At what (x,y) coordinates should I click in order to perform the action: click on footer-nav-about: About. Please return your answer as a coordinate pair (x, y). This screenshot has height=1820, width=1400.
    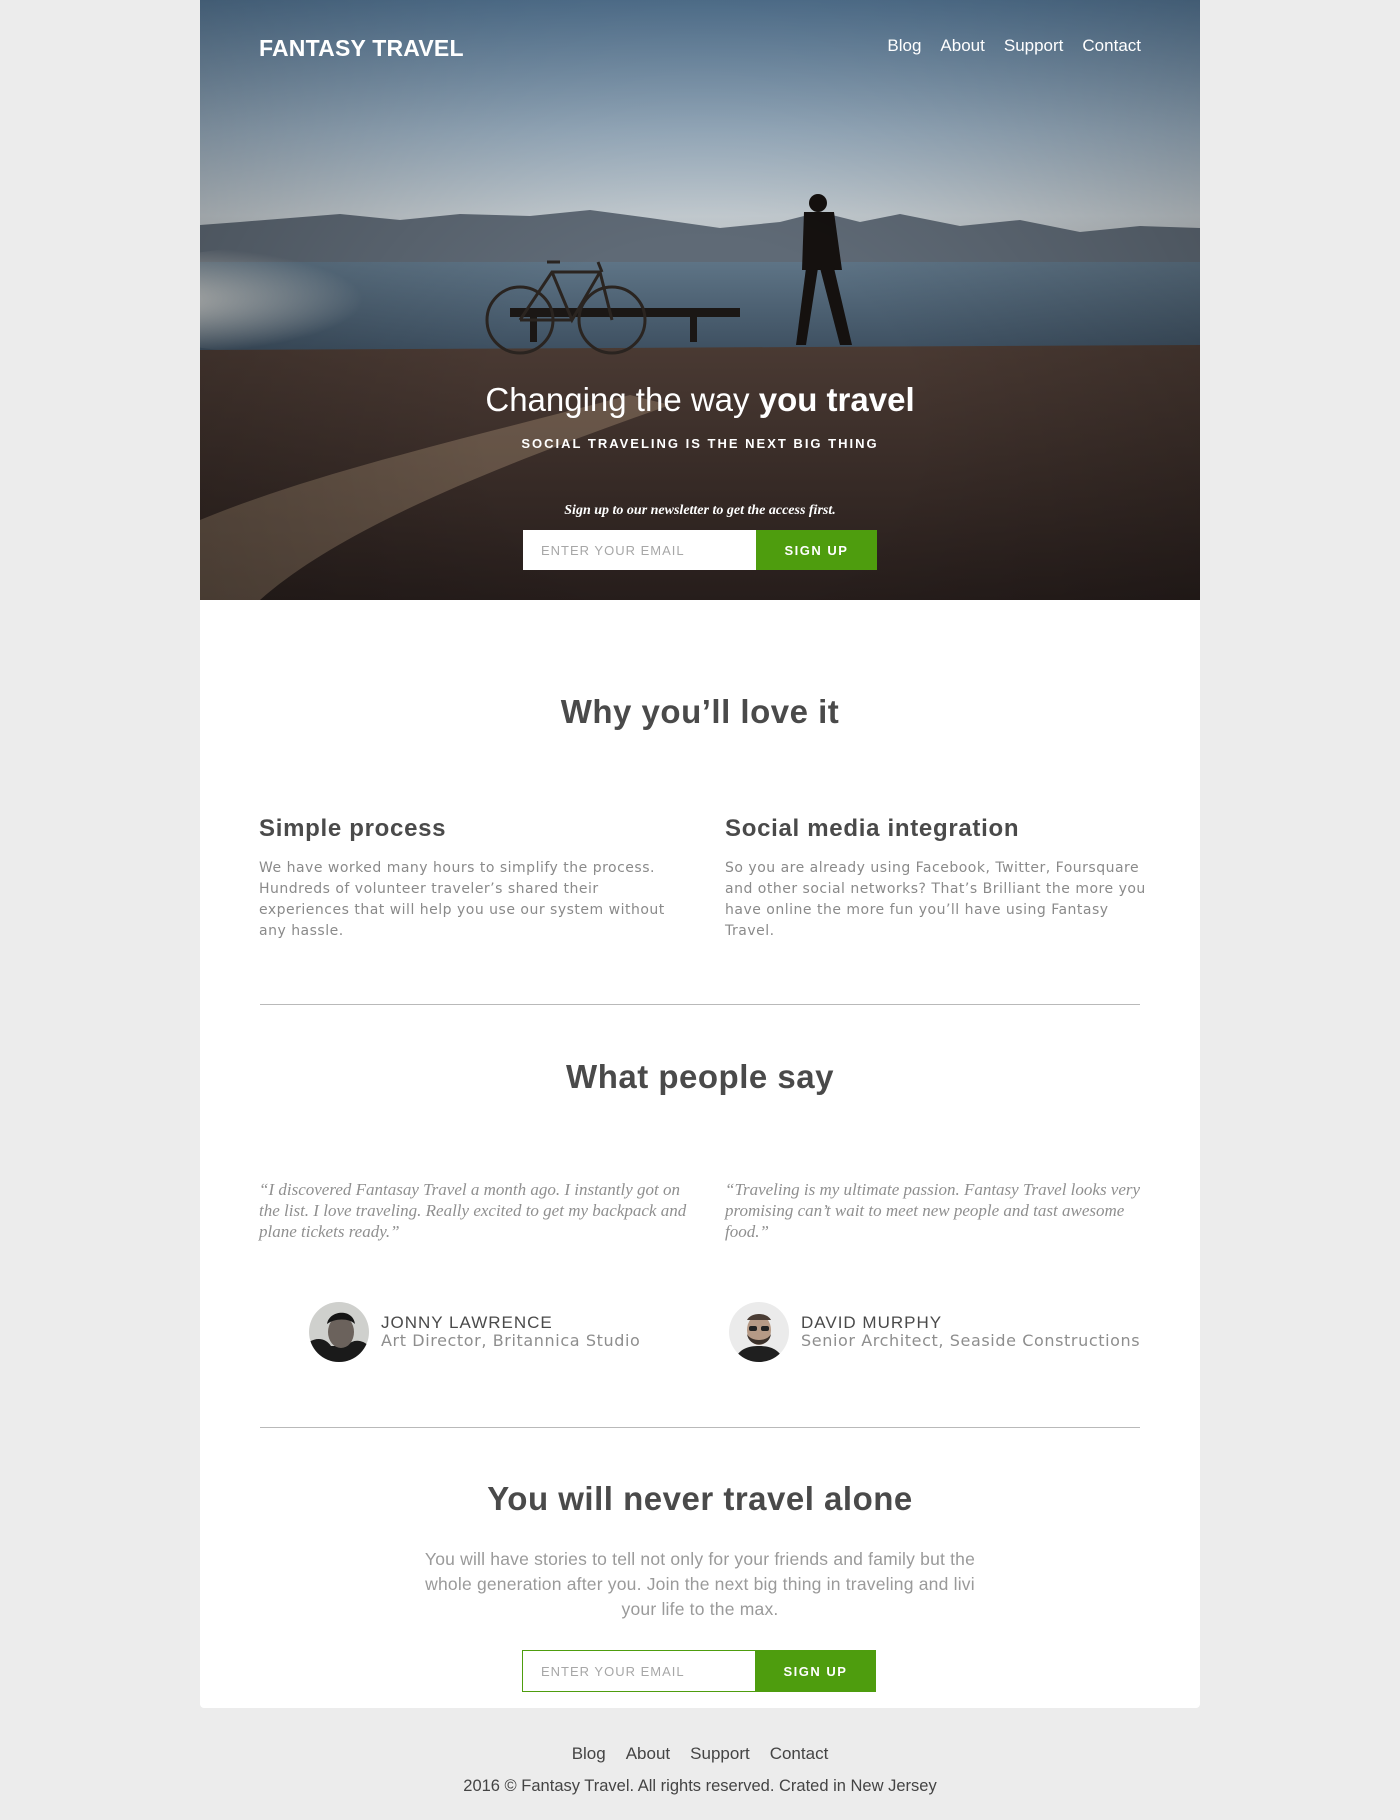
    Looking at the image, I should click on (648, 1754).